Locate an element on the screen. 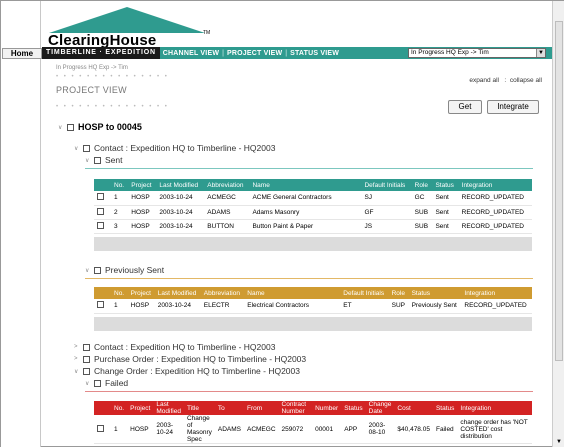 Image resolution: width=564 pixels, height=447 pixels. tree-label-failed: Failed is located at coordinates (117, 383).